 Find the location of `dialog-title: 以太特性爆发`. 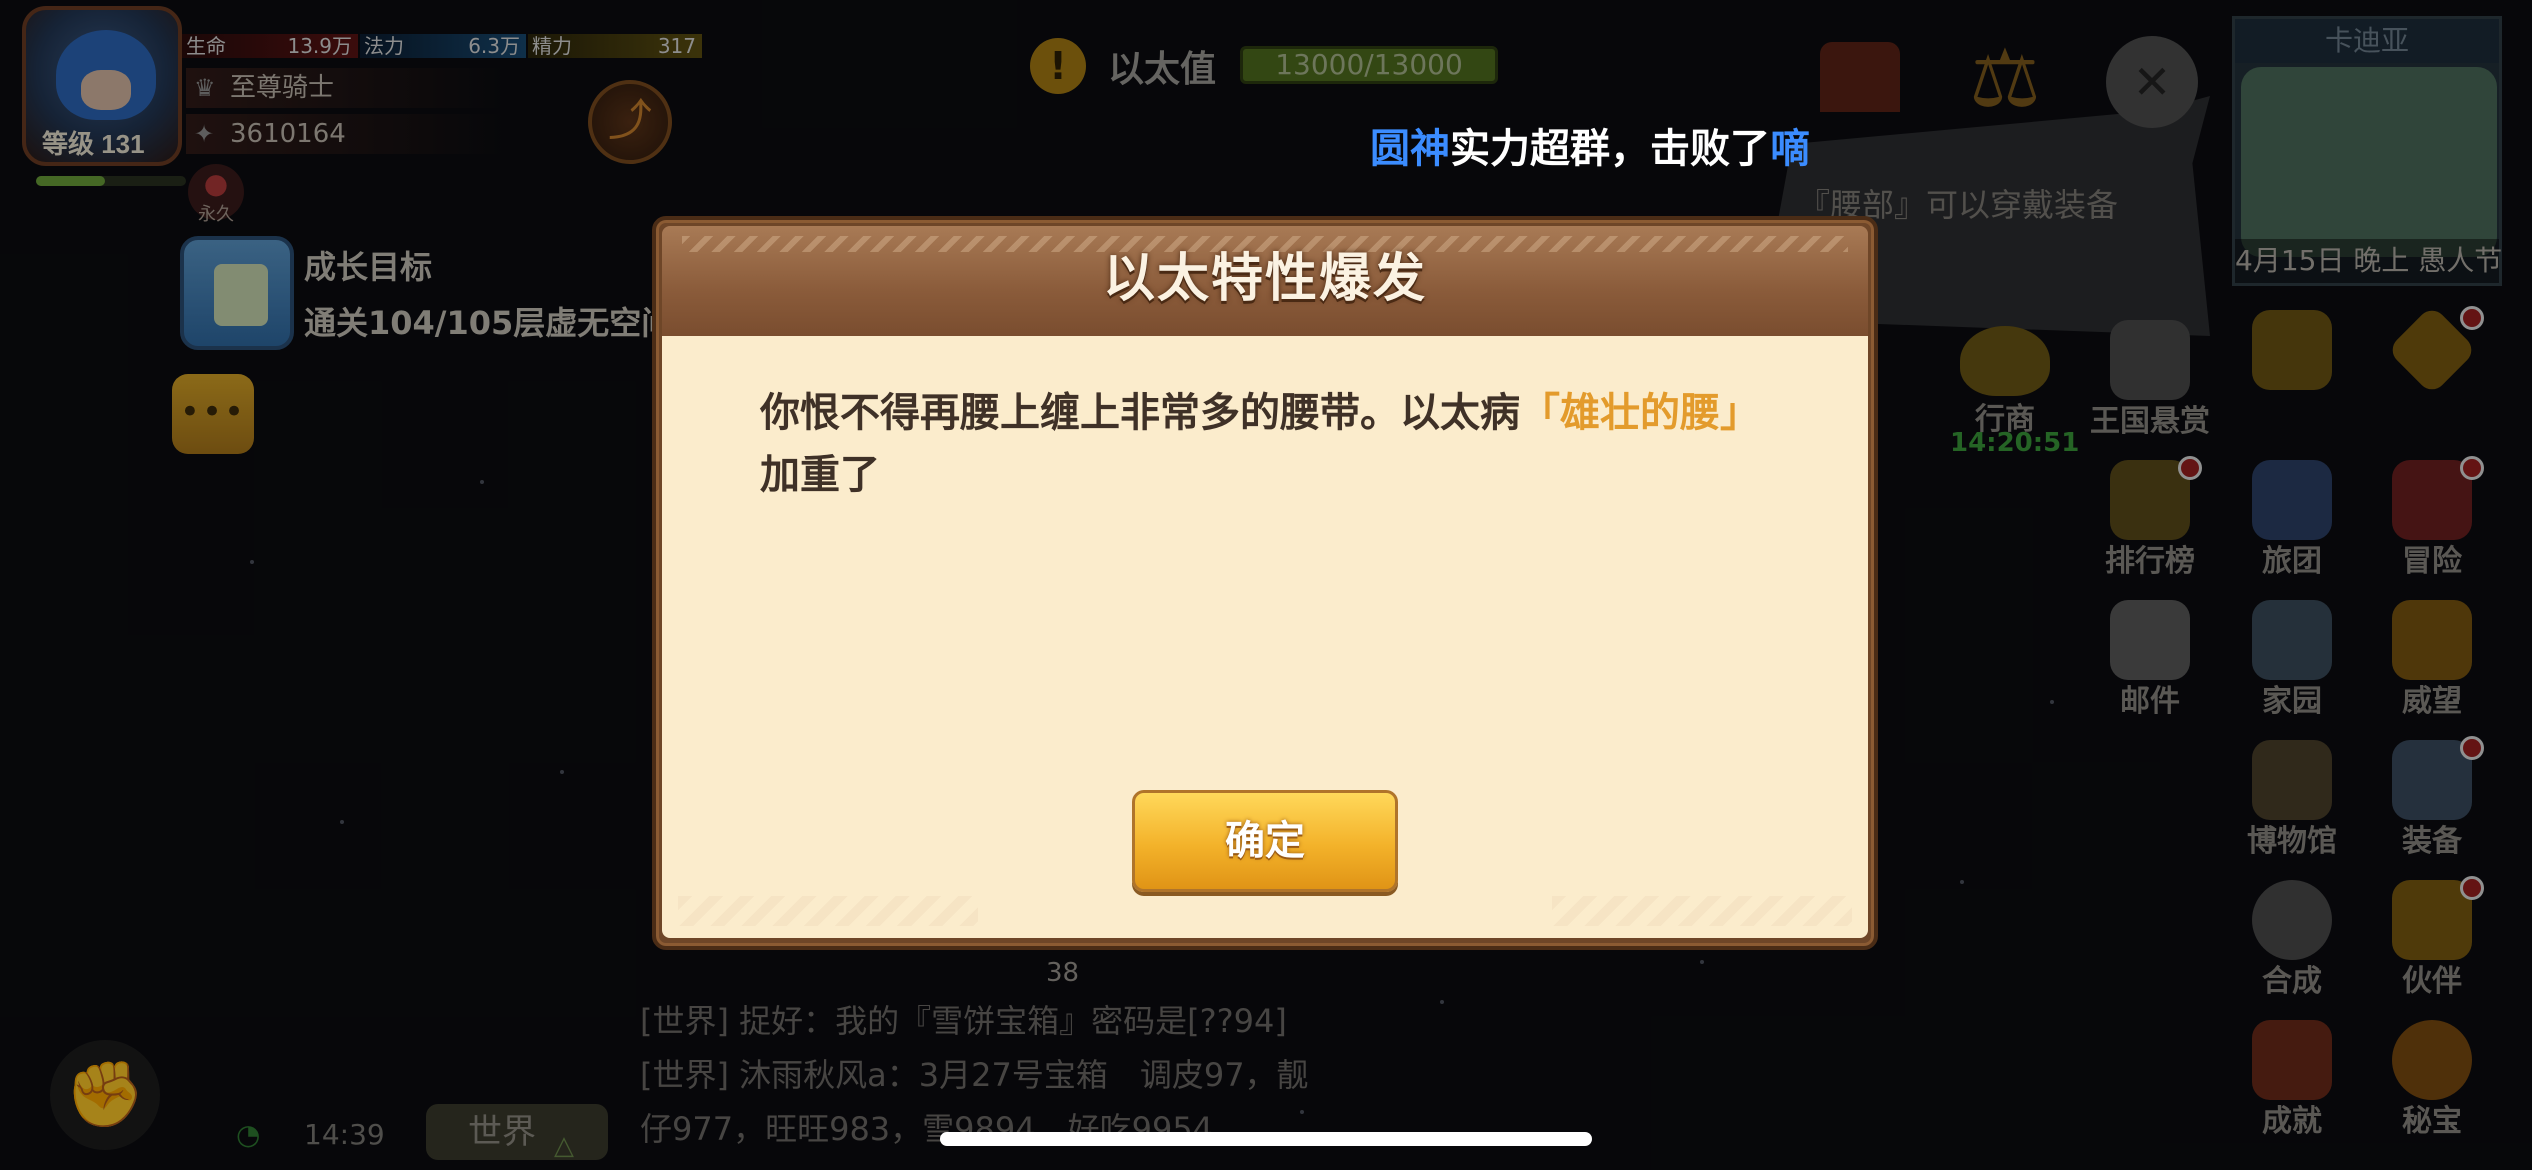

dialog-title: 以太特性爆发 is located at coordinates (1264, 279).